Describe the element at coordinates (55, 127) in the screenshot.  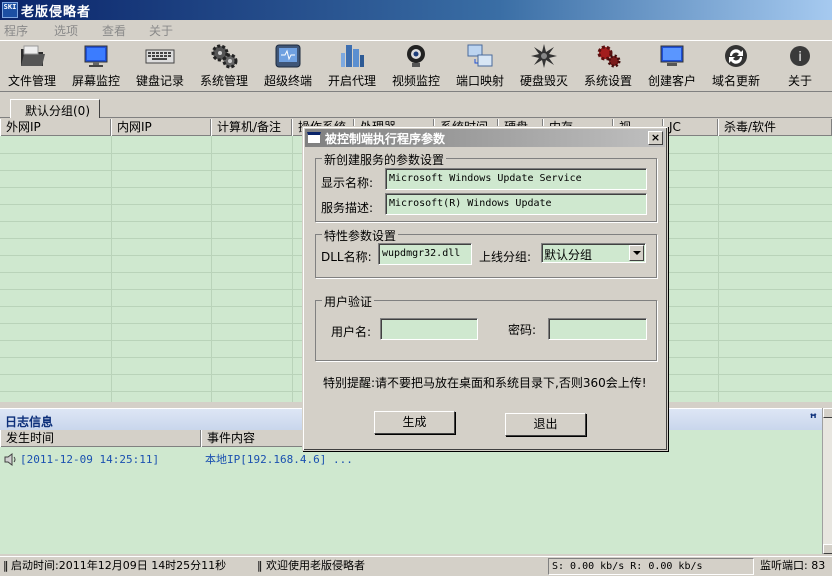
I see `column-header-wan-ip: 外网IP` at that location.